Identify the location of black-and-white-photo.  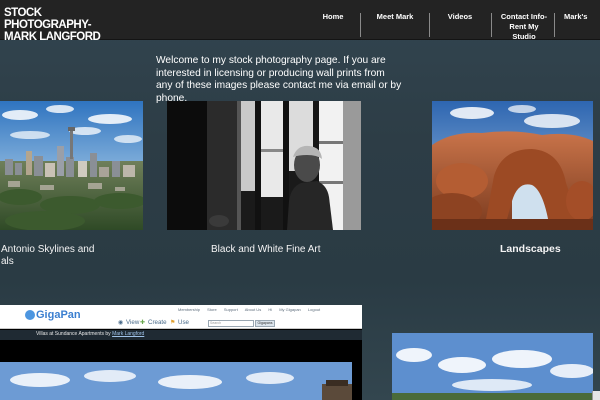
(264, 165).